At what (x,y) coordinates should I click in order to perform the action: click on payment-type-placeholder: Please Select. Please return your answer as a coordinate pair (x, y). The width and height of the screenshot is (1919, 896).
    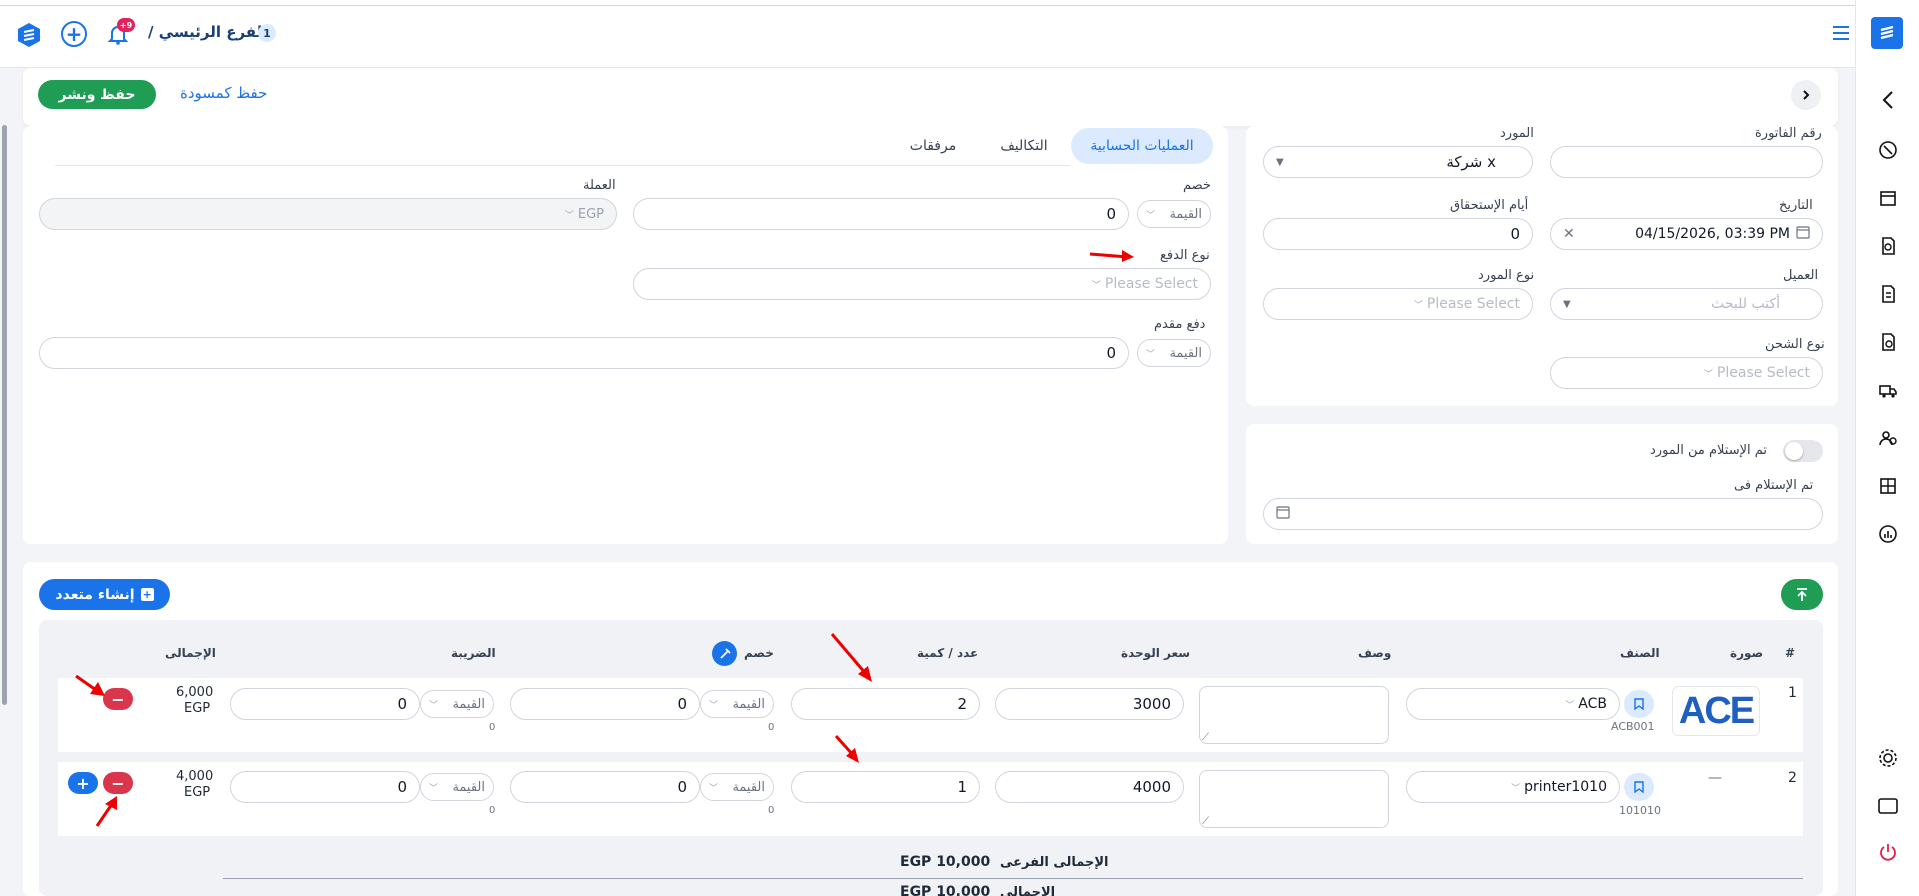
    Looking at the image, I should click on (1151, 284).